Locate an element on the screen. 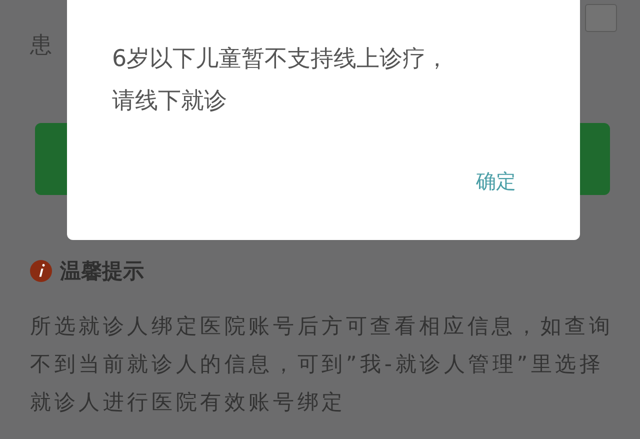 The height and width of the screenshot is (439, 640). tips-title: 温馨提示 is located at coordinates (102, 271).